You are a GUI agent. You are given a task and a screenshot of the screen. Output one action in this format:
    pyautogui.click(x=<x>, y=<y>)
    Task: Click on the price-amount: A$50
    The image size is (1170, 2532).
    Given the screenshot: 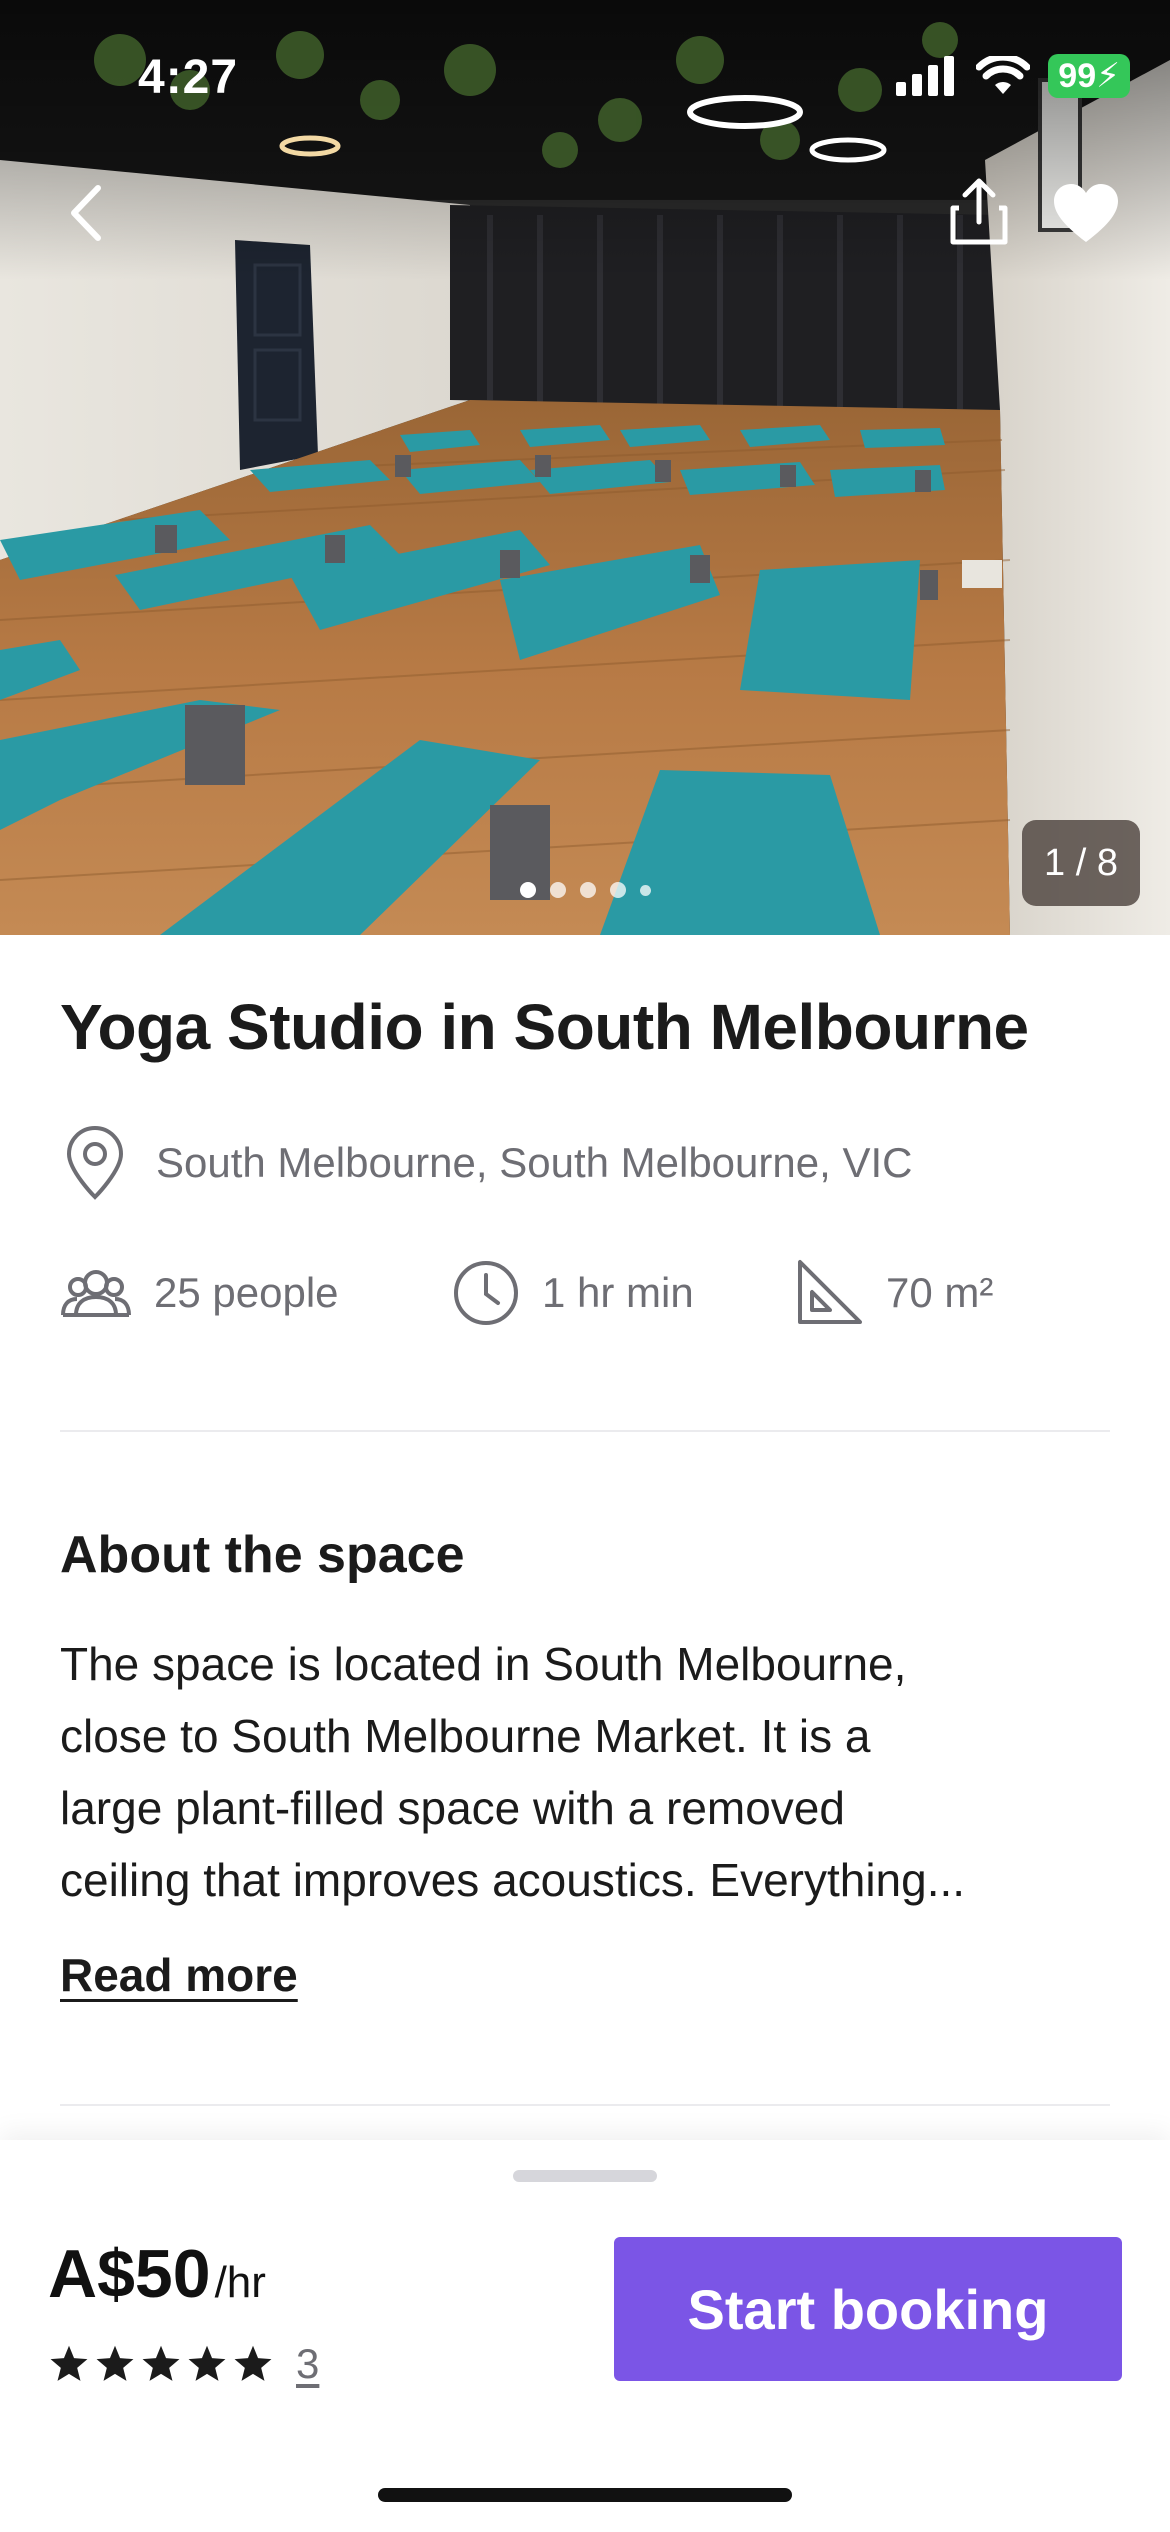 What is the action you would take?
    pyautogui.click(x=129, y=2274)
    